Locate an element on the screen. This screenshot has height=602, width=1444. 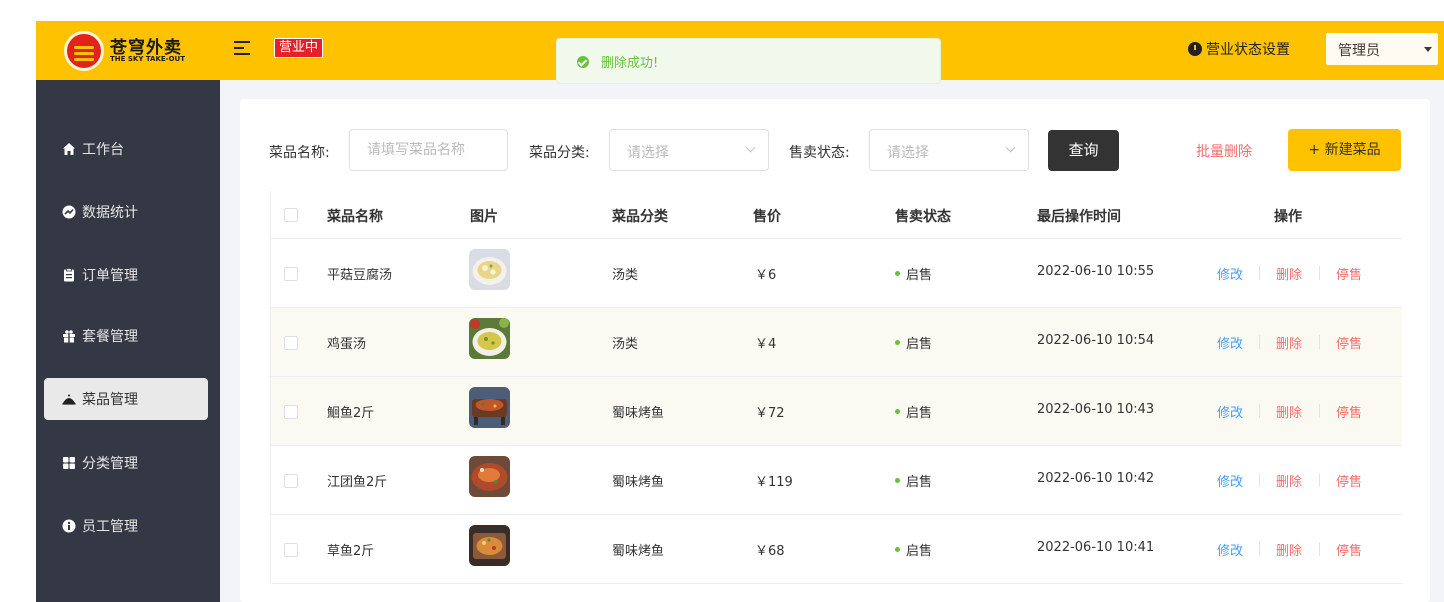
sidebar-item-label: 订单管理 is located at coordinates (110, 276).